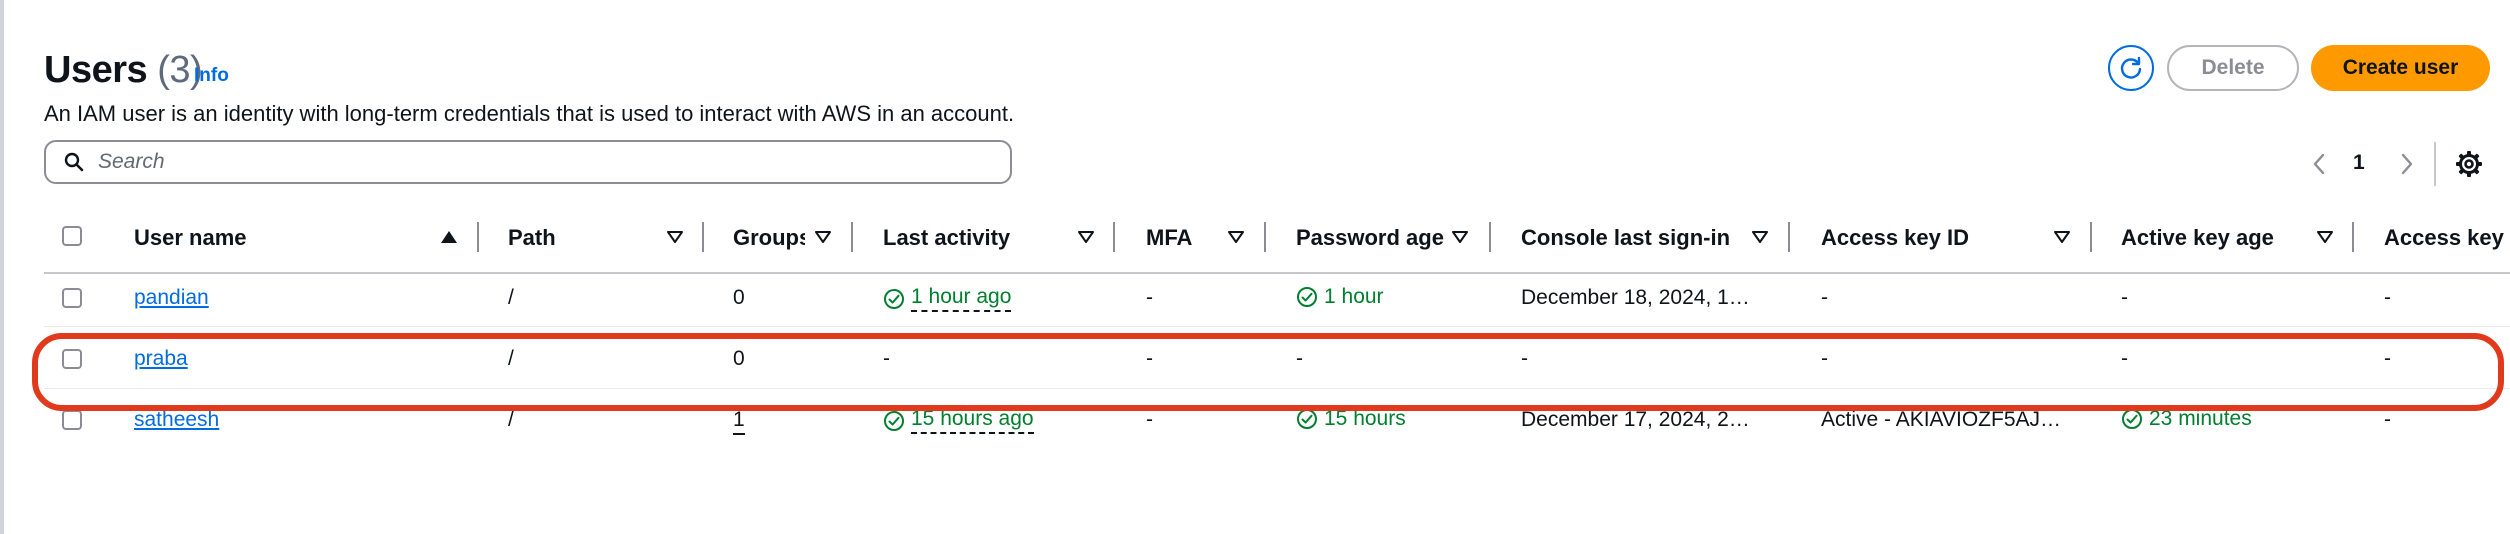 The height and width of the screenshot is (534, 2510). Describe the element at coordinates (74, 162) in the screenshot. I see `search-icon` at that location.